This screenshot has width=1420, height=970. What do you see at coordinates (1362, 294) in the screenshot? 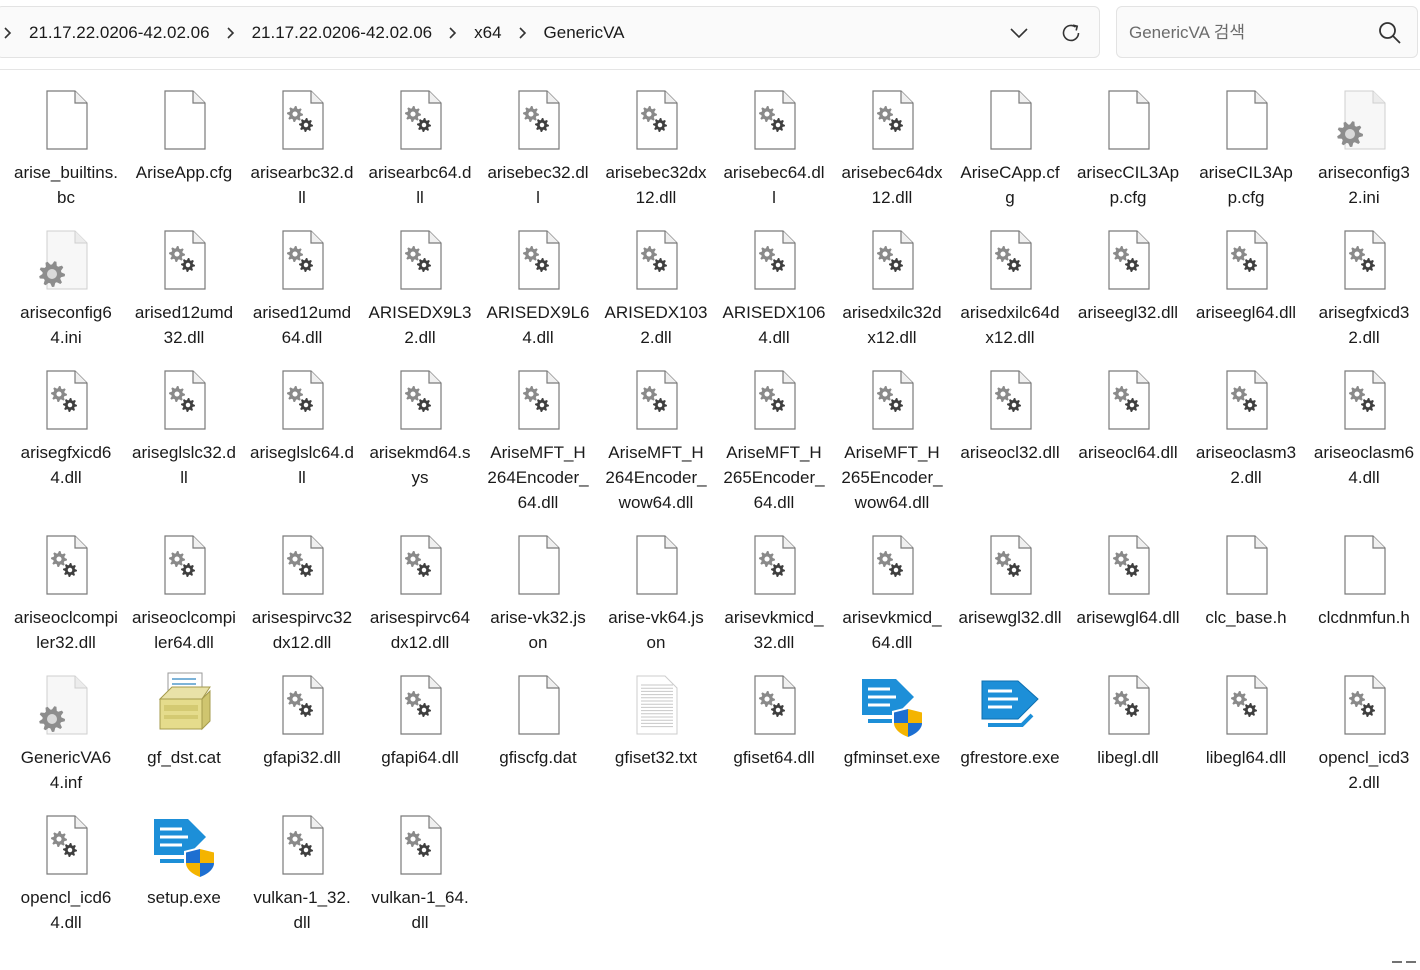
I see `file-item: arisegfxicd32.dll` at bounding box center [1362, 294].